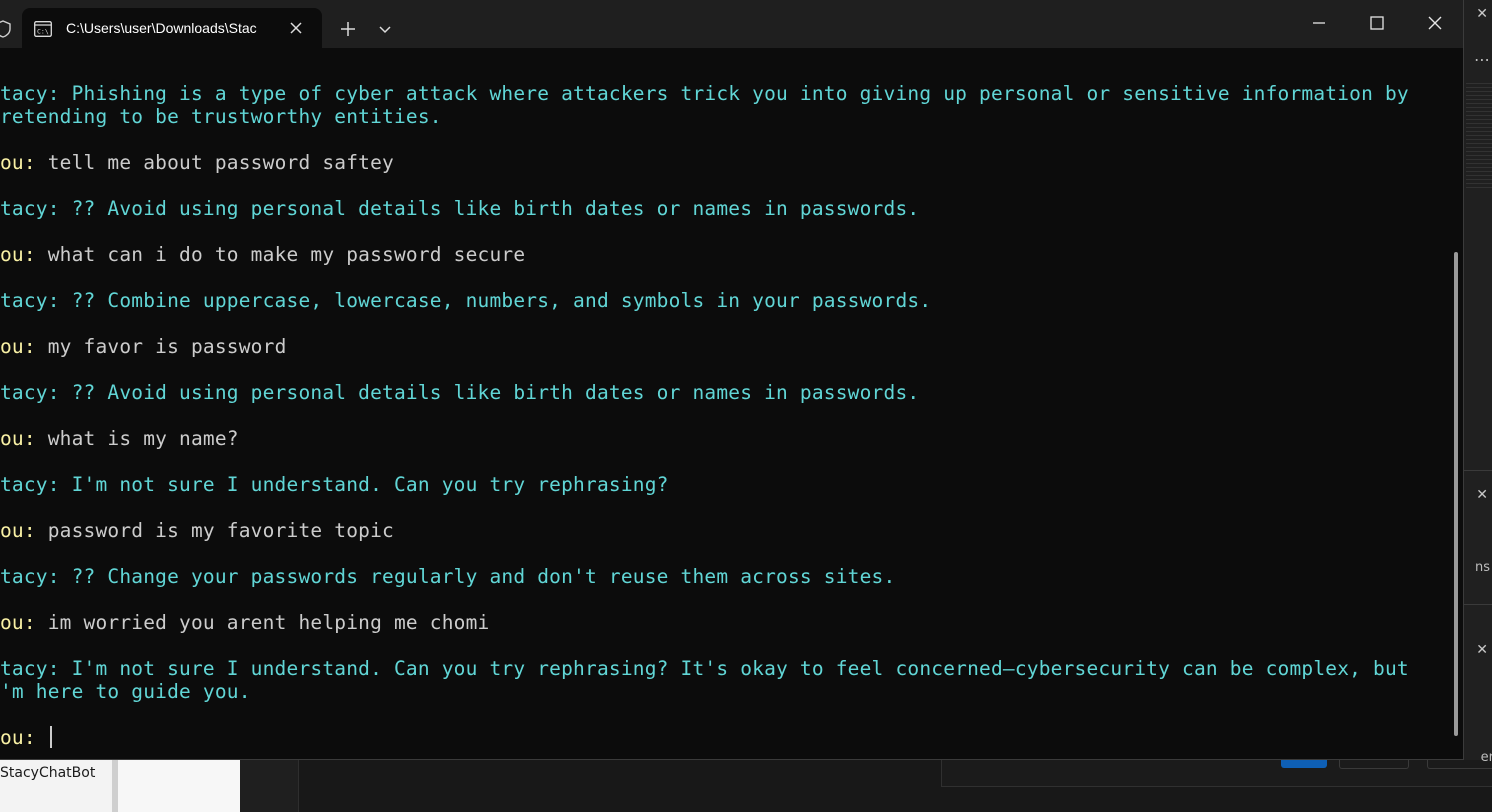 The width and height of the screenshot is (1492, 812). Describe the element at coordinates (214, 162) in the screenshot. I see `user-message-text: tell me about password saftey` at that location.